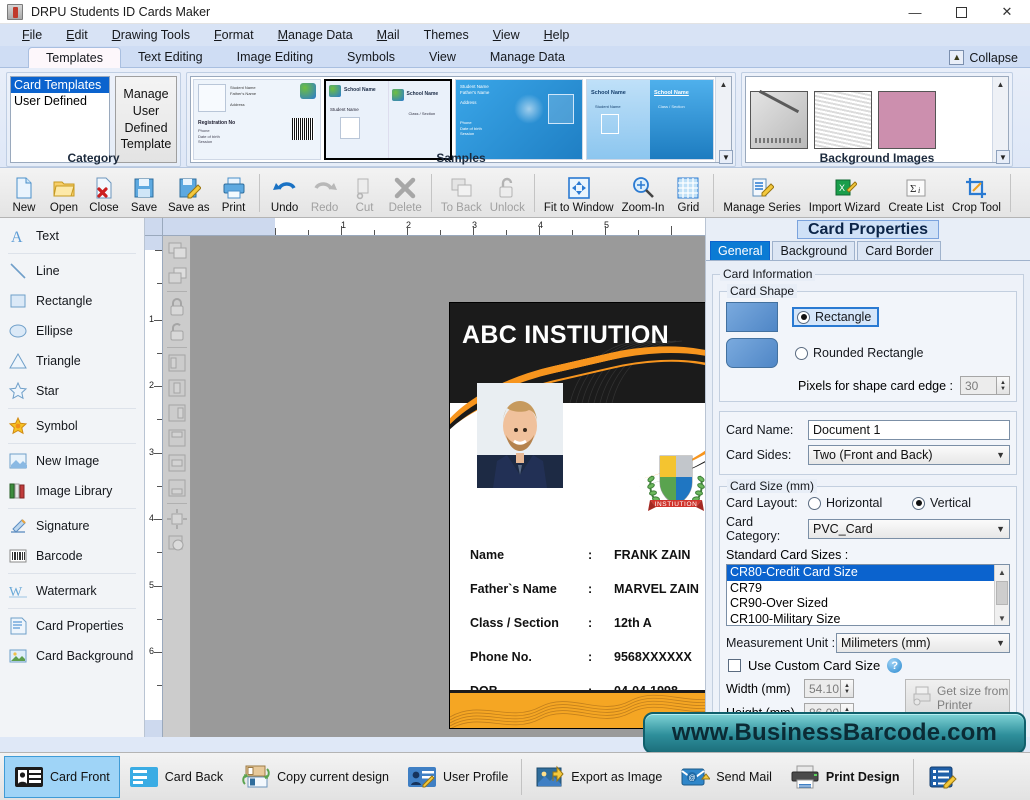  What do you see at coordinates (723, 84) in the screenshot?
I see `samples-scroll-up-button: ▲` at bounding box center [723, 84].